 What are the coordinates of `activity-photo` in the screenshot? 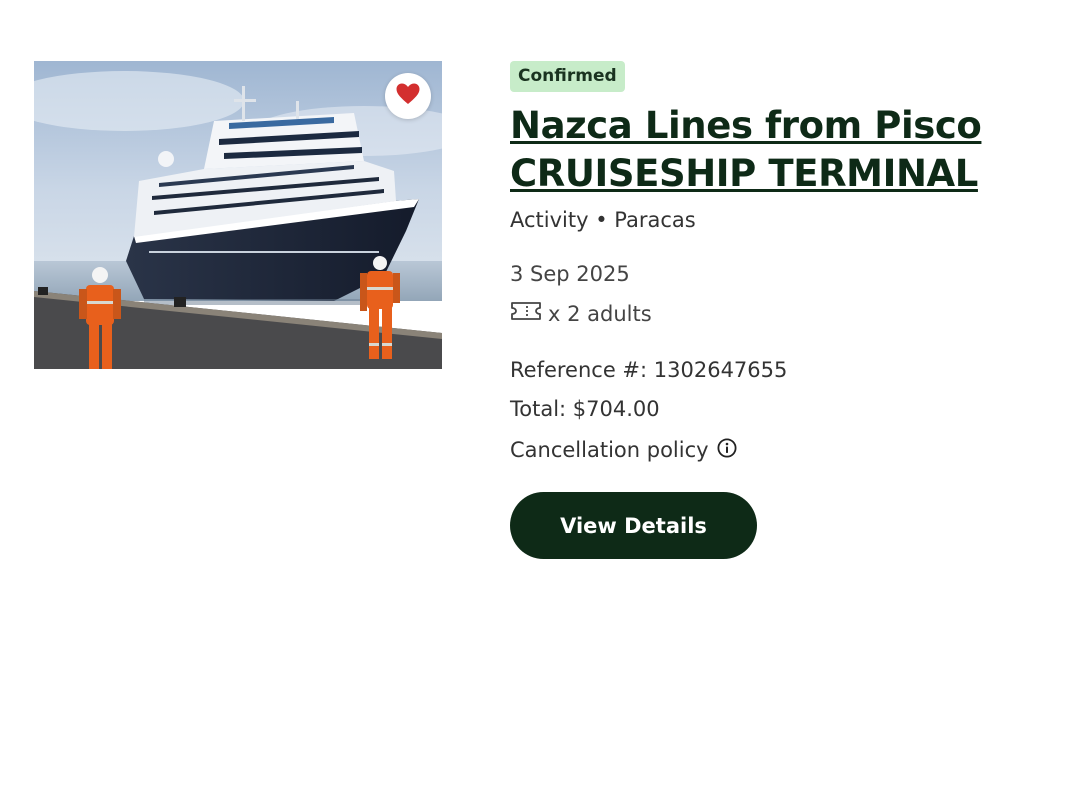 It's located at (238, 215).